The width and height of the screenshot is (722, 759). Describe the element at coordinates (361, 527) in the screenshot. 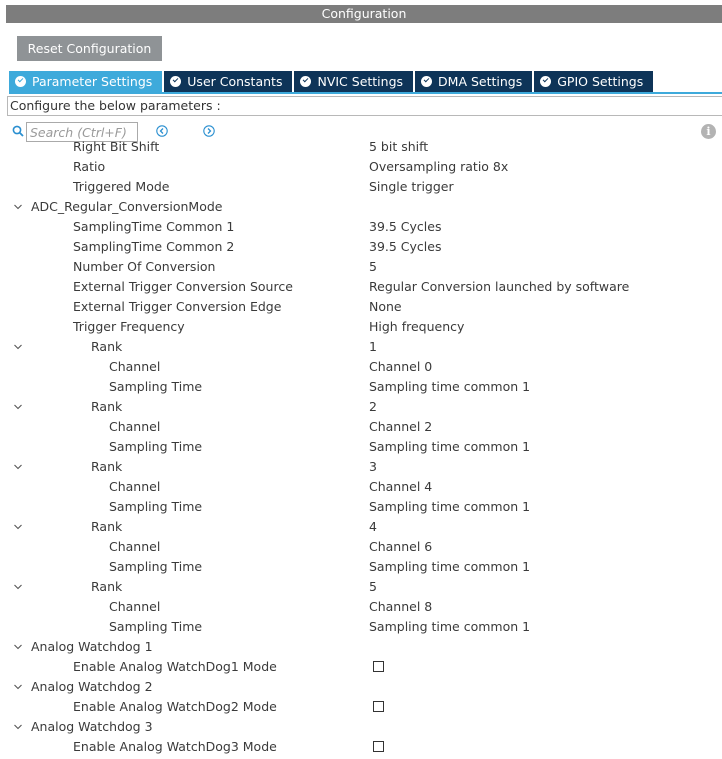

I see `tree-group-row: Rank 4` at that location.